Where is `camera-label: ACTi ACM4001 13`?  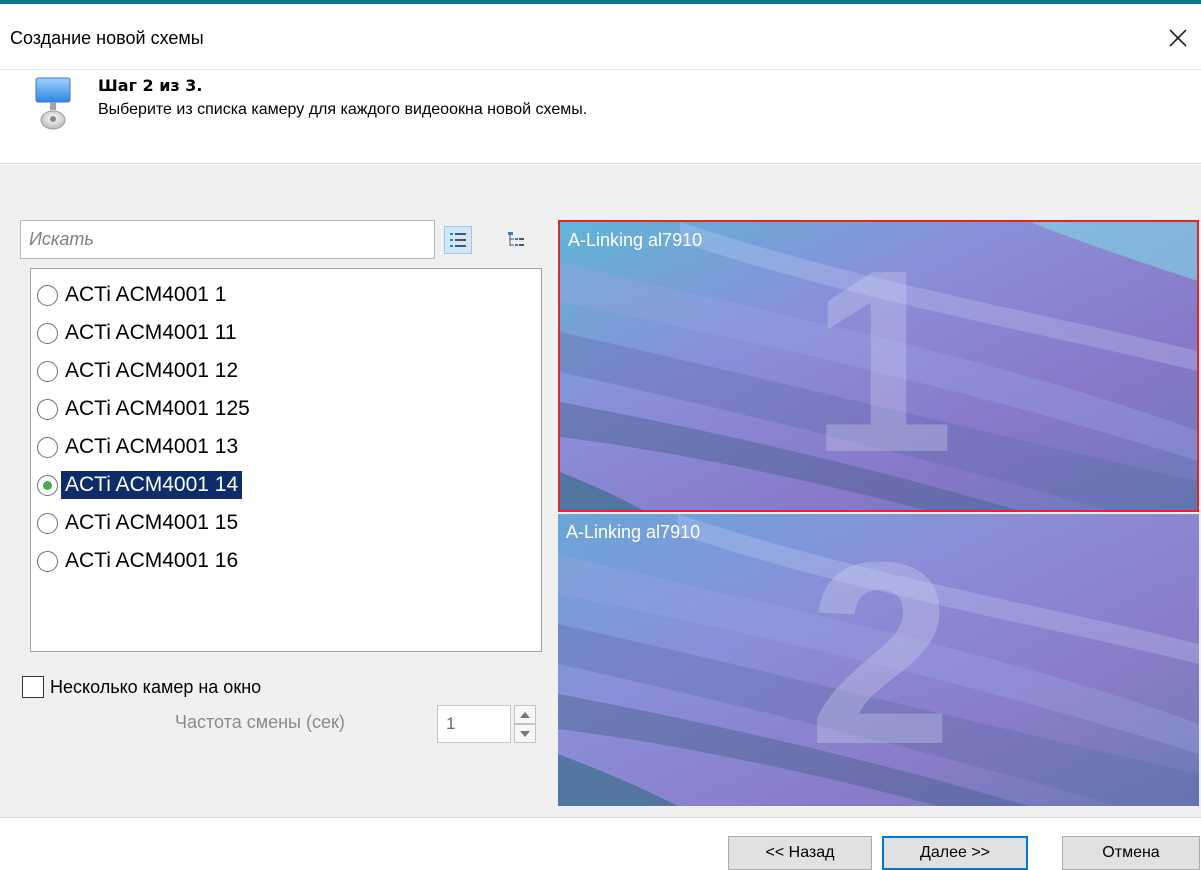 camera-label: ACTi ACM4001 13 is located at coordinates (152, 446).